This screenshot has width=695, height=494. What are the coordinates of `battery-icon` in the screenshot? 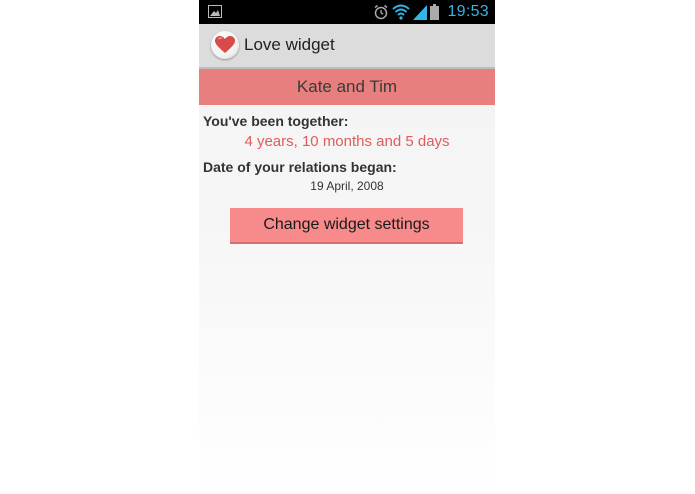 It's located at (435, 12).